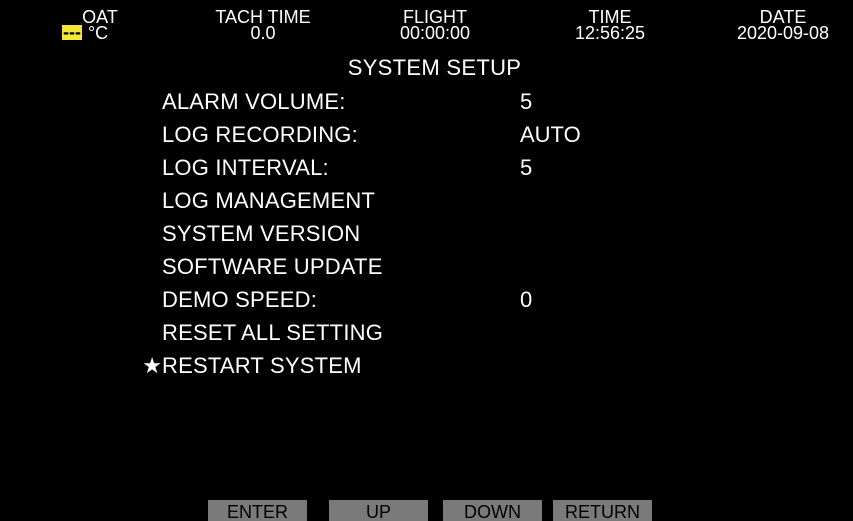 This screenshot has height=521, width=853. I want to click on tach-time-value: 0.0, so click(263, 33).